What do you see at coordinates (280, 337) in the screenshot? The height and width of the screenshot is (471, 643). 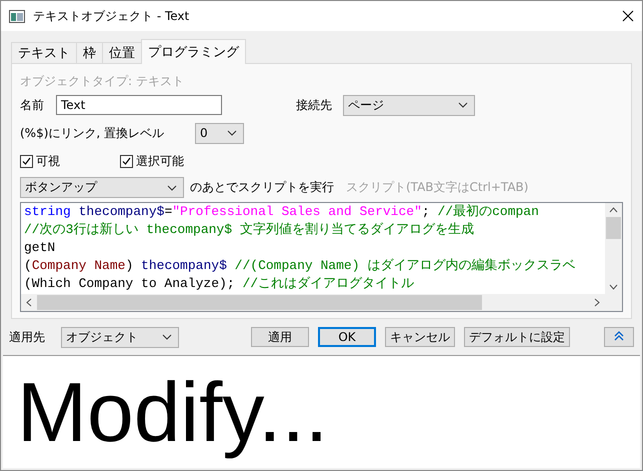 I see `dialog-button: 適用` at bounding box center [280, 337].